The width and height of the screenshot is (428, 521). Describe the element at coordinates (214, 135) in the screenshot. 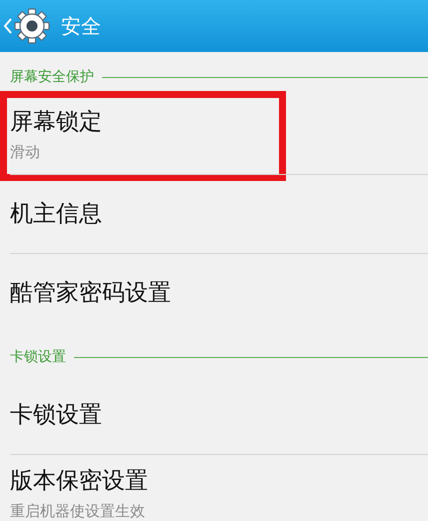

I see `settings-item: 屏幕锁定 滑动` at that location.